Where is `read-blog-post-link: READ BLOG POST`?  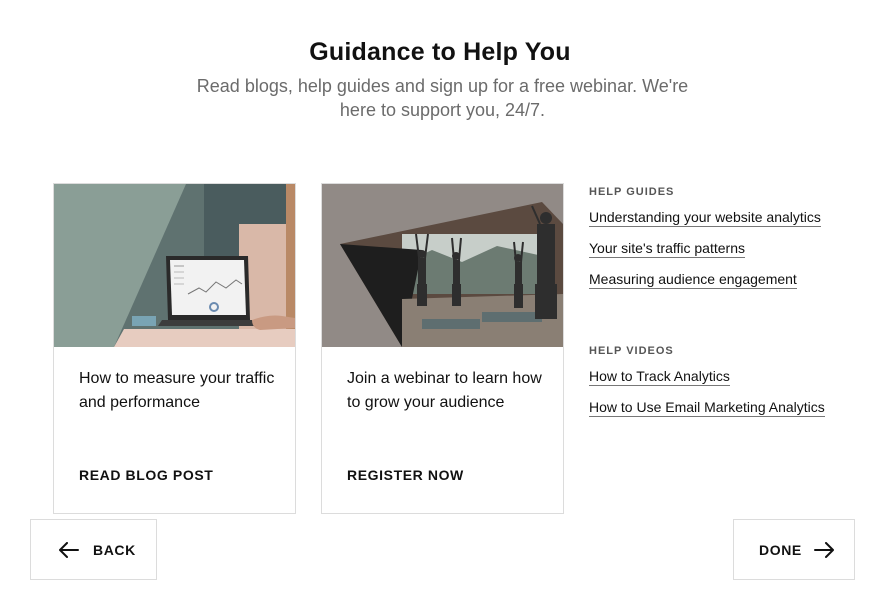 read-blog-post-link: READ BLOG POST is located at coordinates (146, 475).